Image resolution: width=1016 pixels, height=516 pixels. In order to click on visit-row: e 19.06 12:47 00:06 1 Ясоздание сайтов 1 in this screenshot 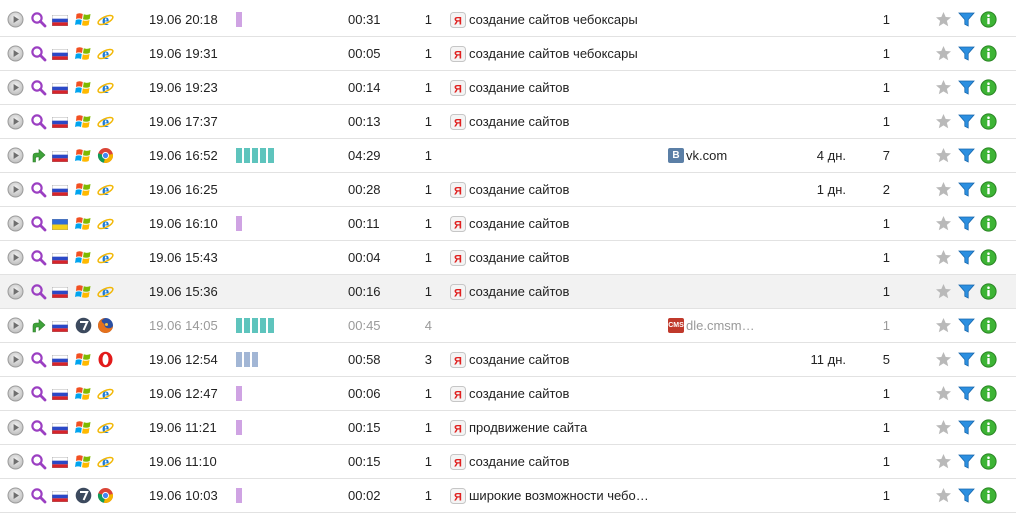, I will do `click(508, 394)`.